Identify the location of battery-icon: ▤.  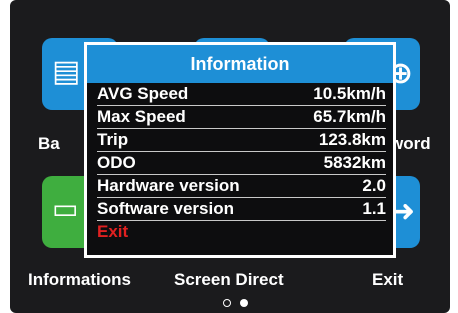
(66, 71).